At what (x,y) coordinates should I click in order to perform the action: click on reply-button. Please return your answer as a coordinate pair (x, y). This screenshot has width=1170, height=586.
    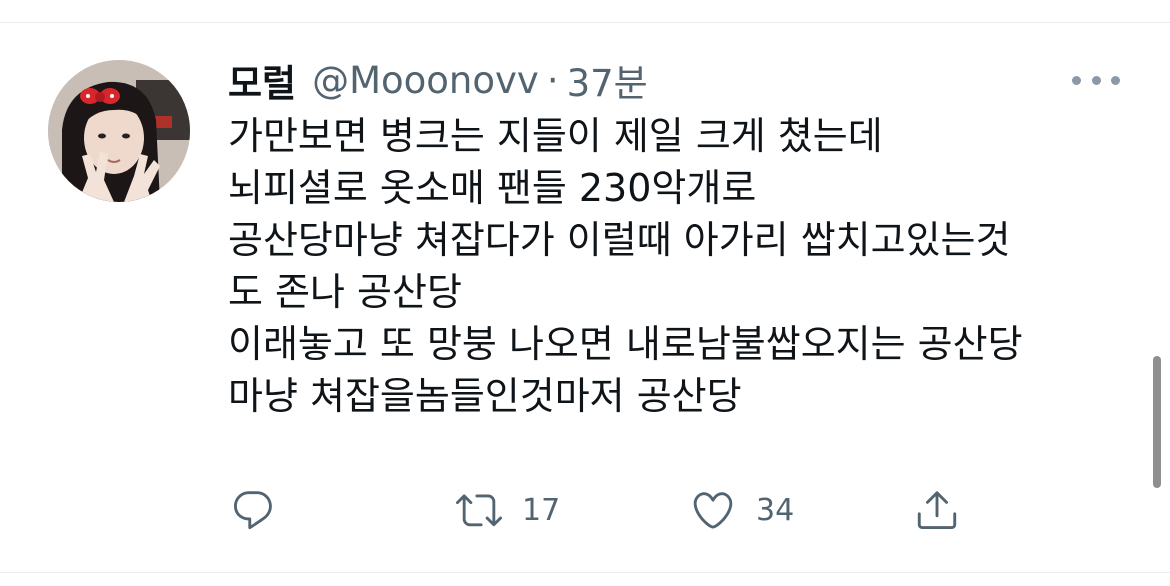
    Looking at the image, I should click on (253, 510).